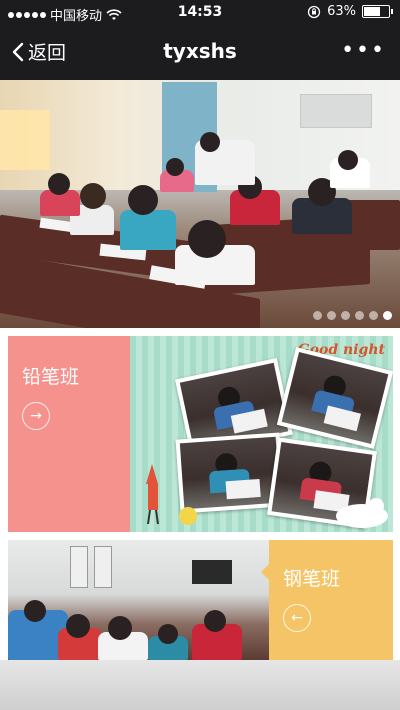 This screenshot has height=710, width=400. Describe the element at coordinates (377, 11) in the screenshot. I see `battery-icon` at that location.